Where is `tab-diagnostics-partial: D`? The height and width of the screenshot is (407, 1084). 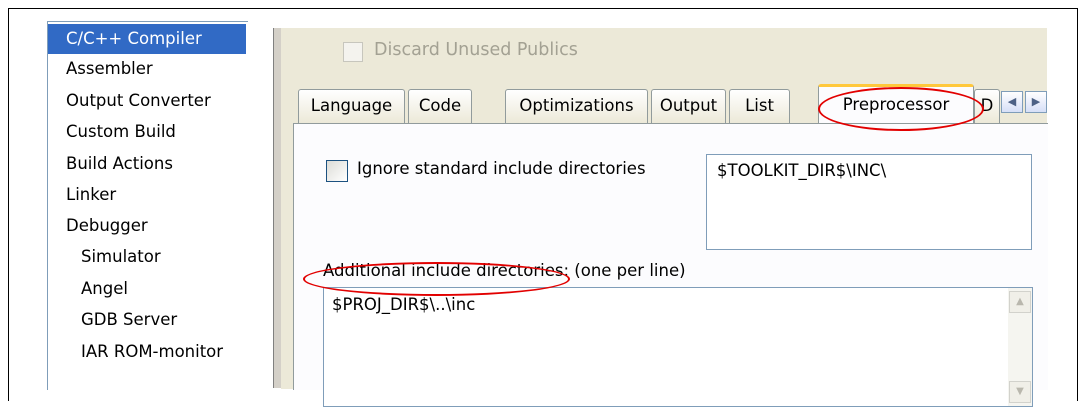 tab-diagnostics-partial: D is located at coordinates (987, 106).